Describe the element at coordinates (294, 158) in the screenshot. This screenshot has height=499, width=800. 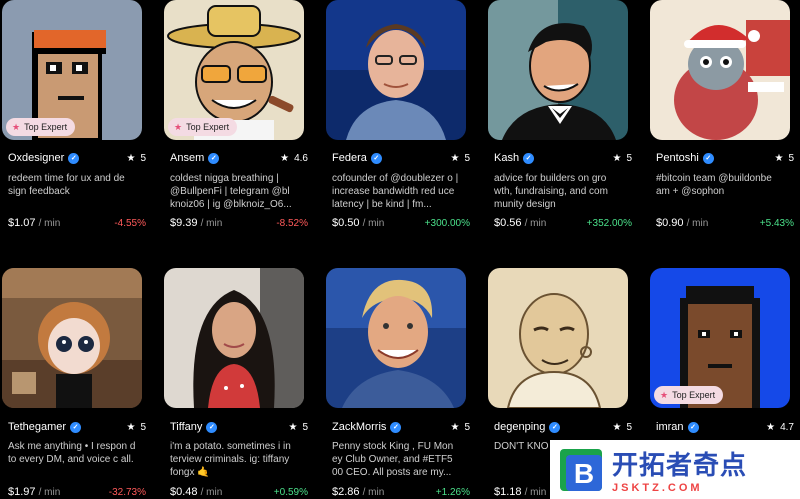
I see `rating: ★ 4.6` at that location.